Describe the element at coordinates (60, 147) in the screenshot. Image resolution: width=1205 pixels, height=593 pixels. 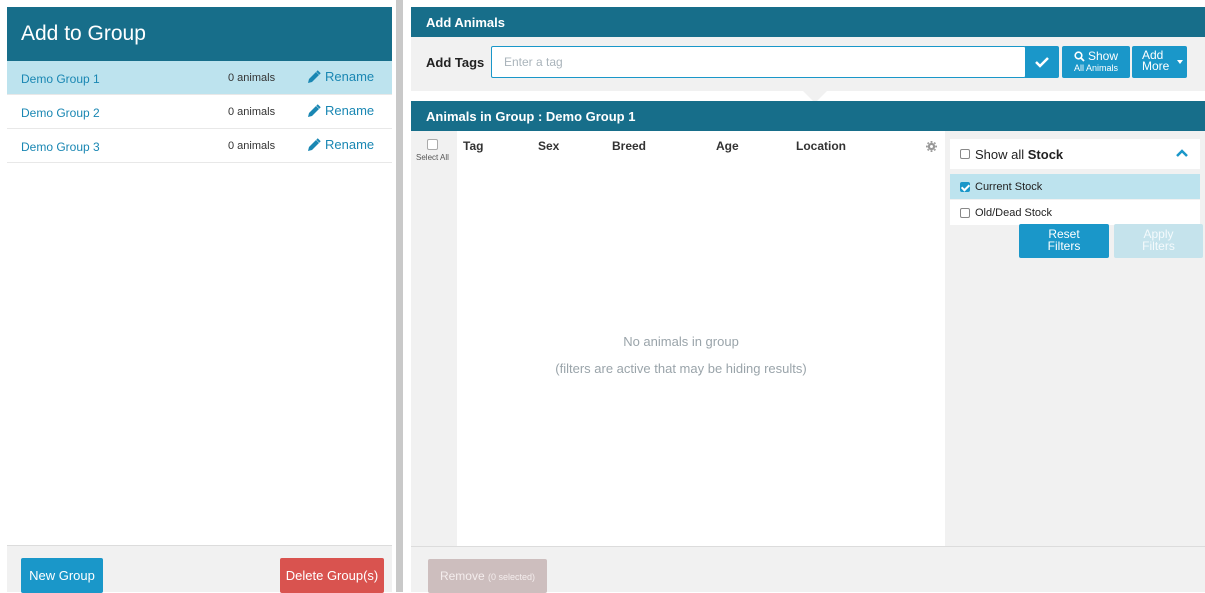
I see `group-name: Demo Group 3` at that location.